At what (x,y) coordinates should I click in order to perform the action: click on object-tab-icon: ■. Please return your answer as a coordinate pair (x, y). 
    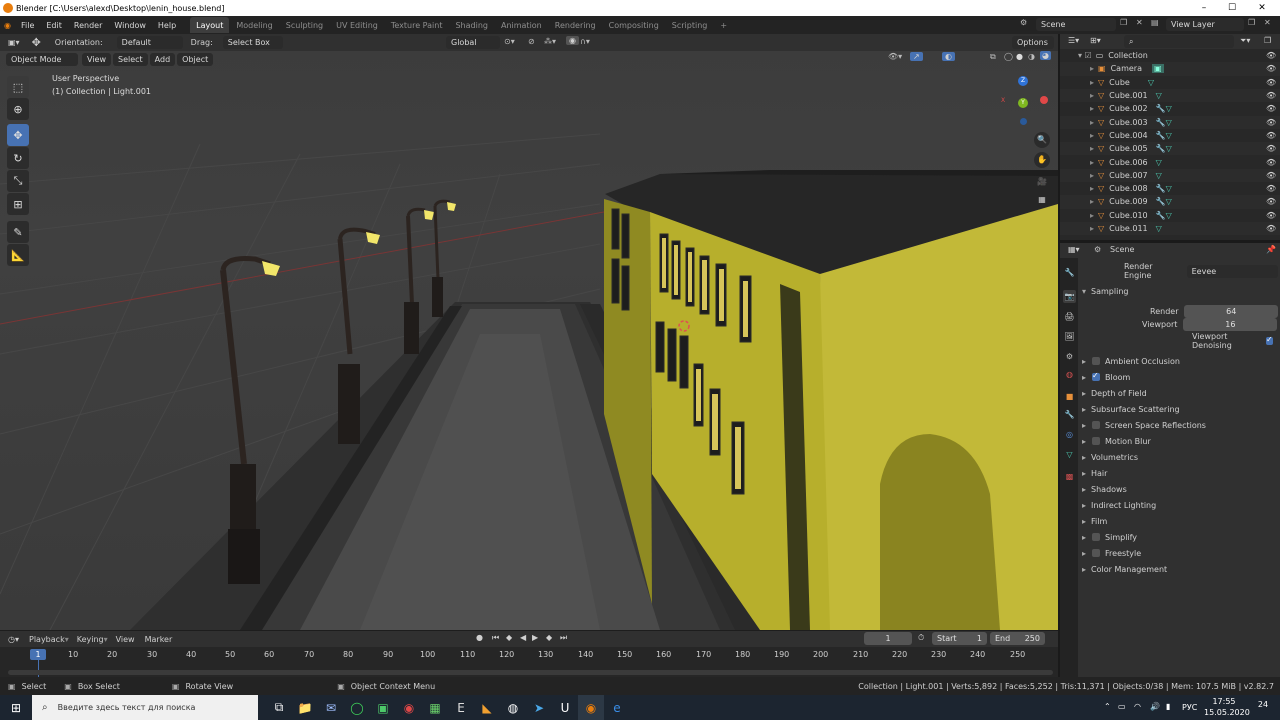
    Looking at the image, I should click on (1069, 396).